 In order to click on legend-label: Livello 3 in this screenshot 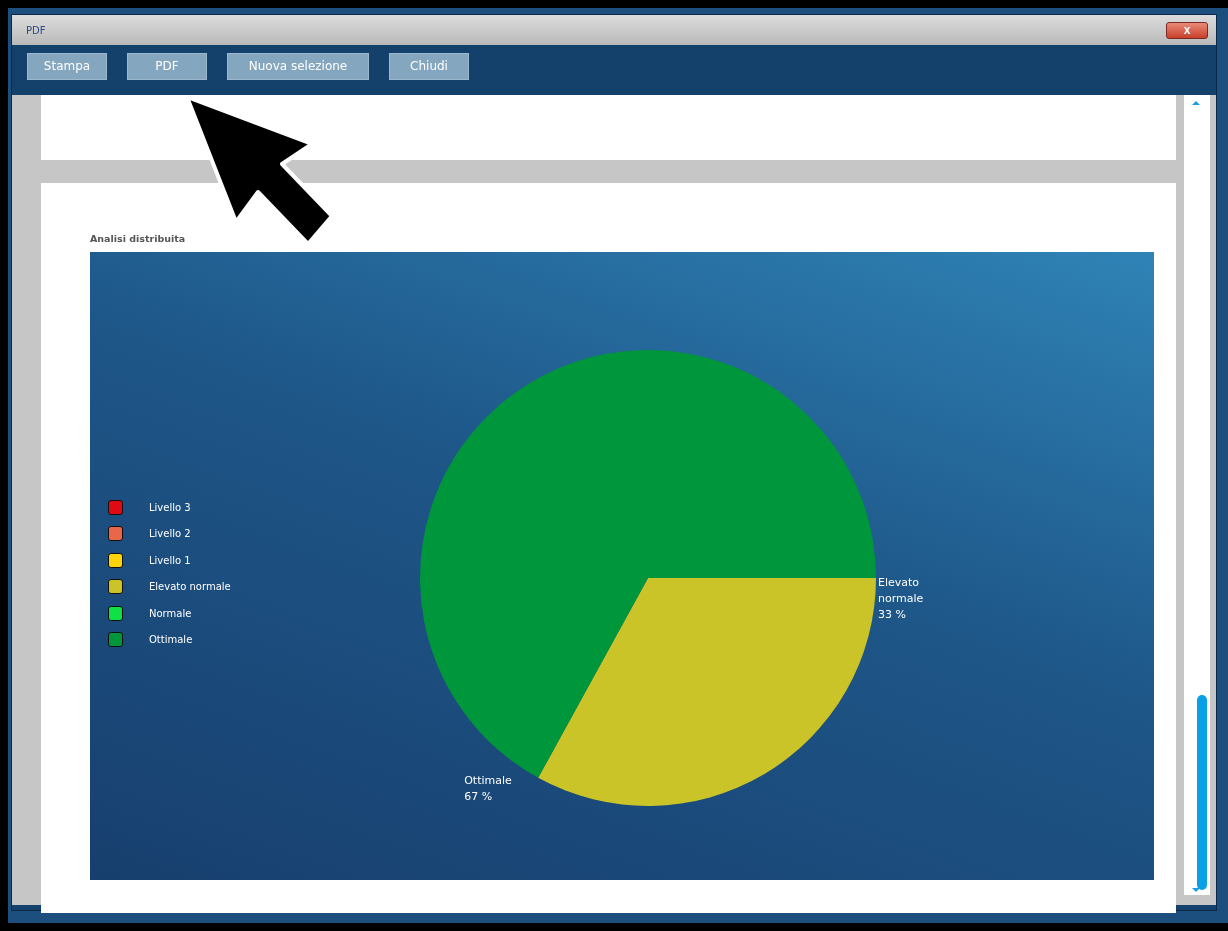, I will do `click(170, 507)`.